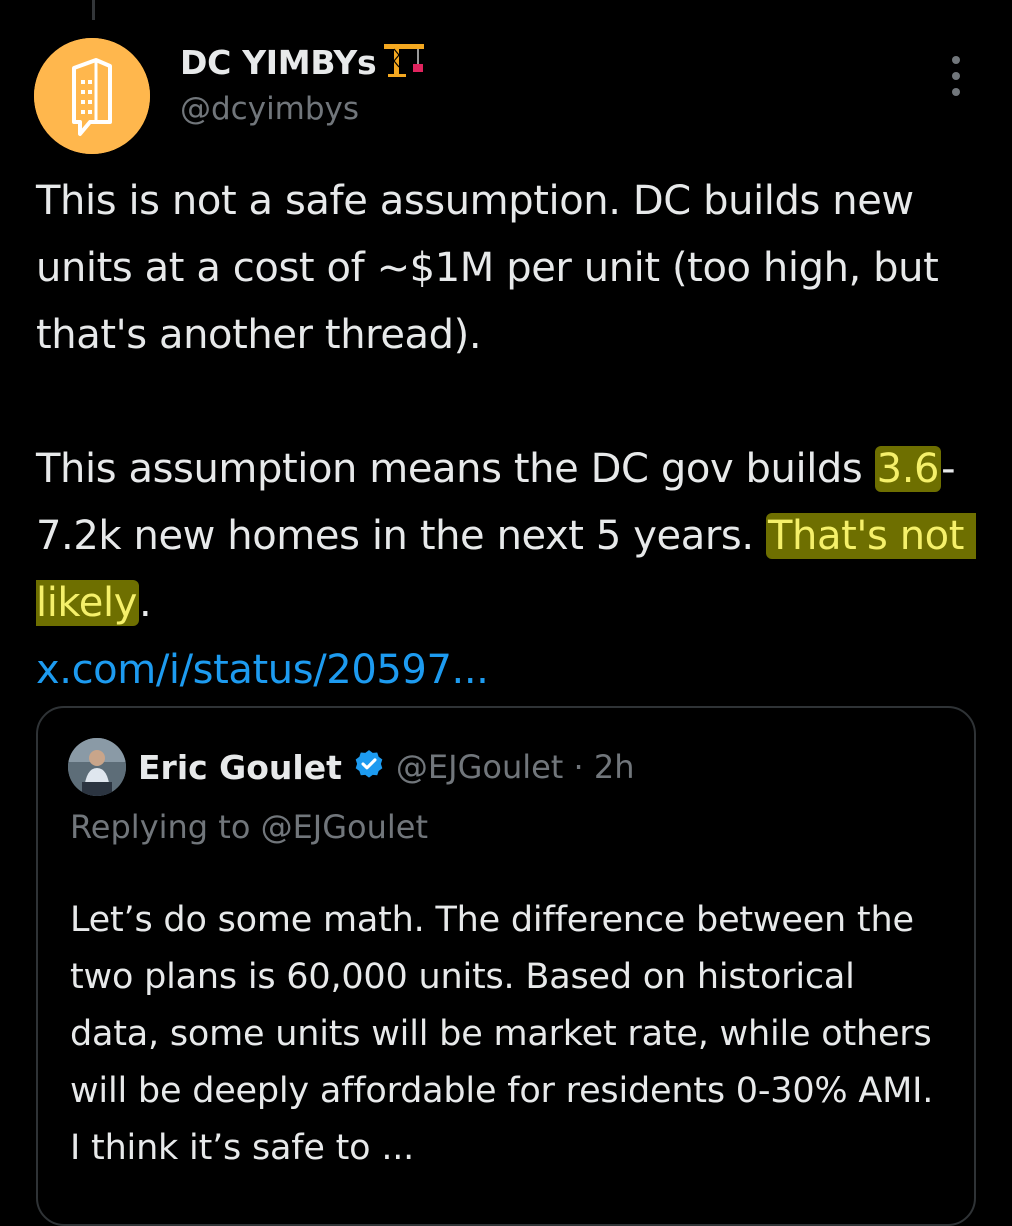 This screenshot has height=1226, width=1012. I want to click on author-name-text: DC YIMBYs, so click(278, 62).